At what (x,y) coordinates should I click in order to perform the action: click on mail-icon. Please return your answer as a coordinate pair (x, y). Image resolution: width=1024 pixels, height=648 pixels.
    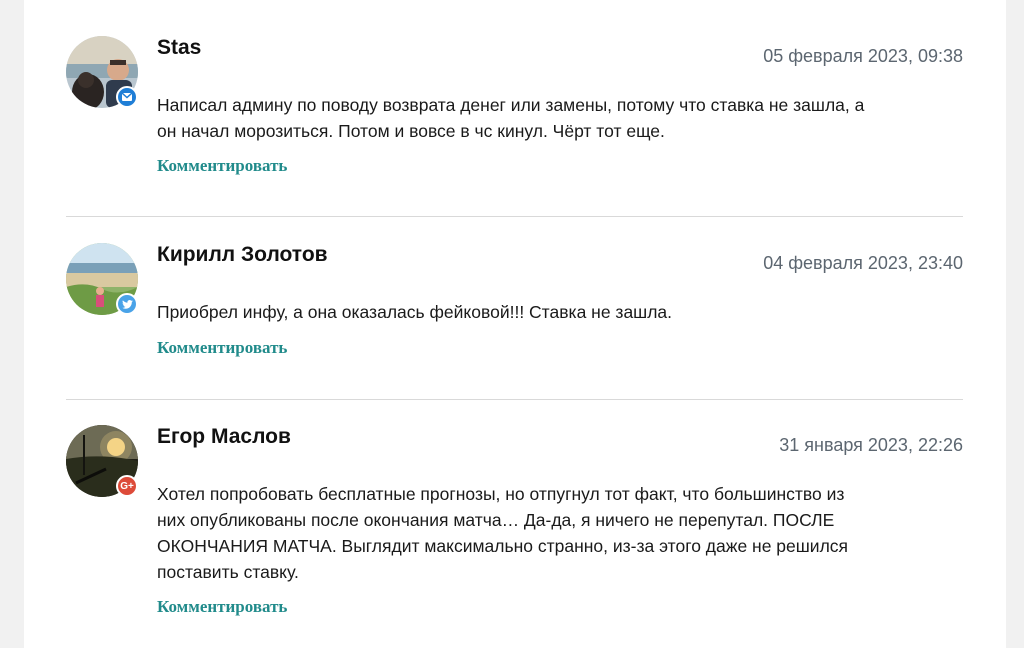
    Looking at the image, I should click on (127, 97).